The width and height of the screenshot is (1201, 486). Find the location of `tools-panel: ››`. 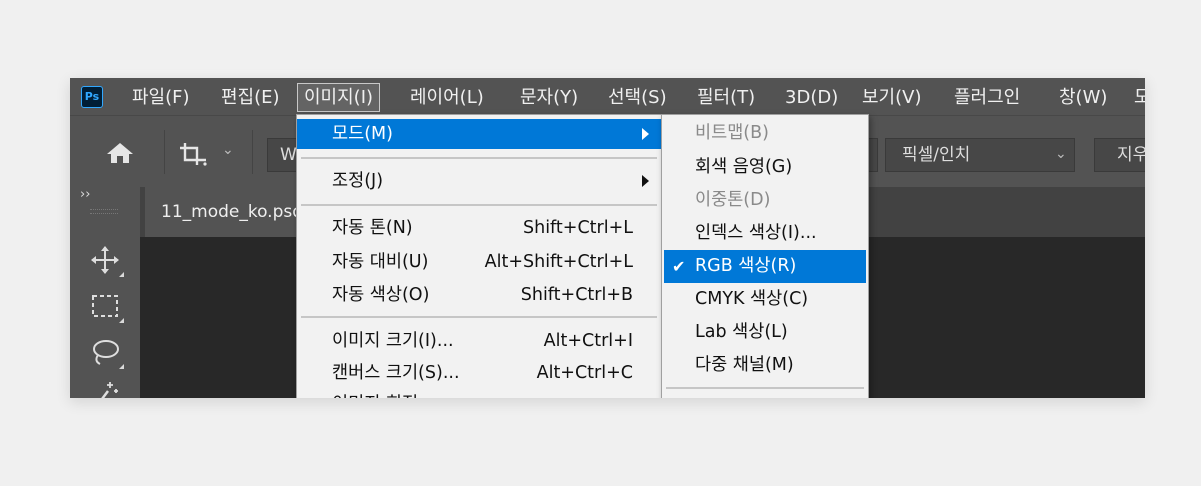

tools-panel: ›› is located at coordinates (105, 292).